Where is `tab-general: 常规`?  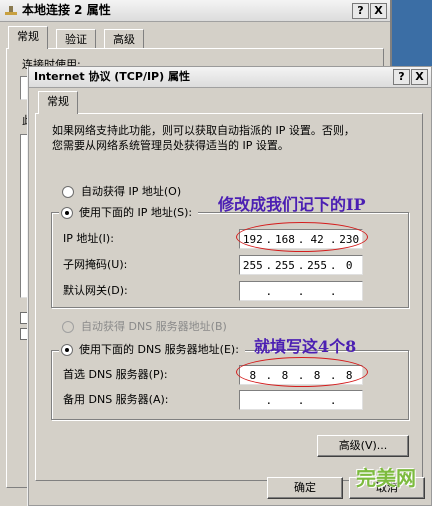
tab-general: 常规 is located at coordinates (58, 102).